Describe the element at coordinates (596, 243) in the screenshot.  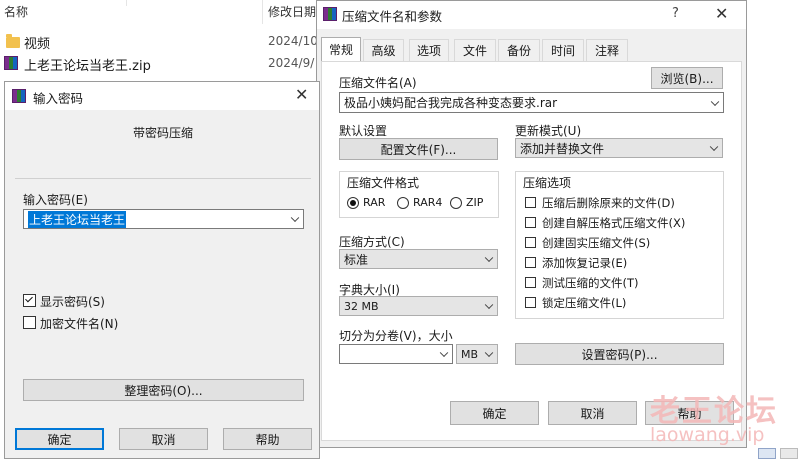
I see `option-label: 创建固实压缩文件(S)` at that location.